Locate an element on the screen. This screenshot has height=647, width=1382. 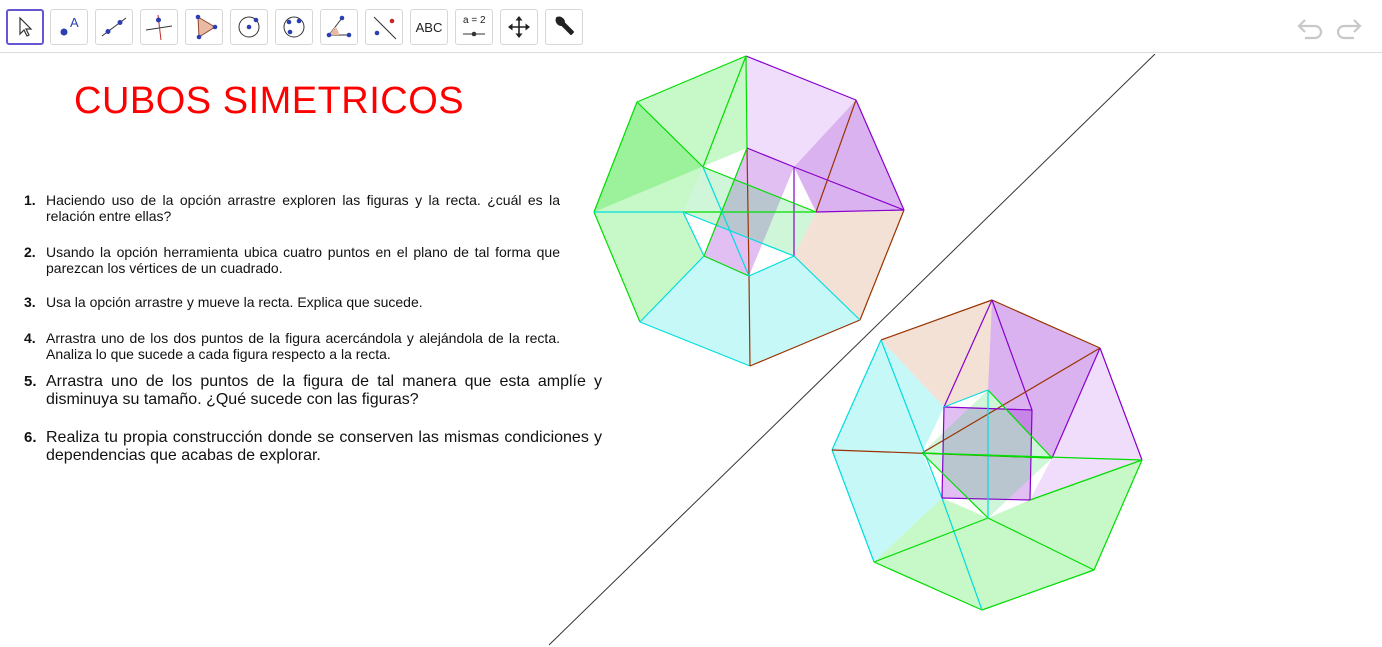
move-tool is located at coordinates (25, 27).